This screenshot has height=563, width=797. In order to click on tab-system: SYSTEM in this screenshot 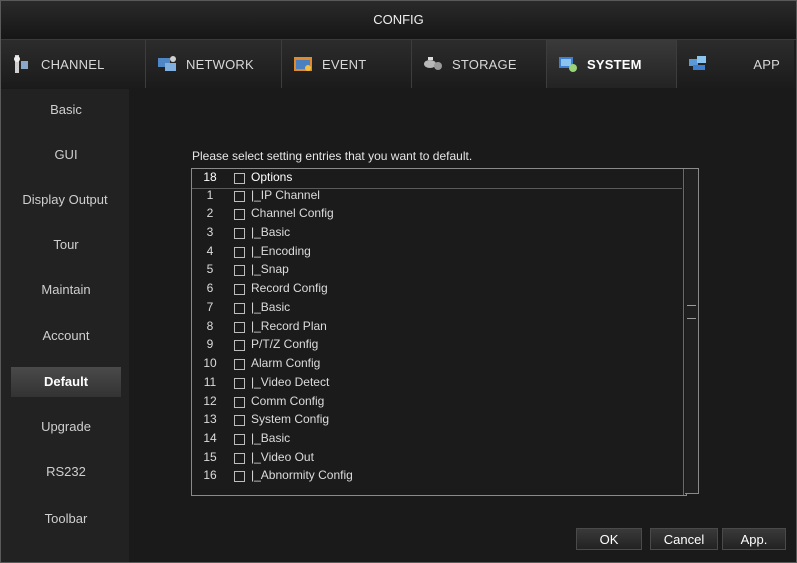, I will do `click(612, 64)`.